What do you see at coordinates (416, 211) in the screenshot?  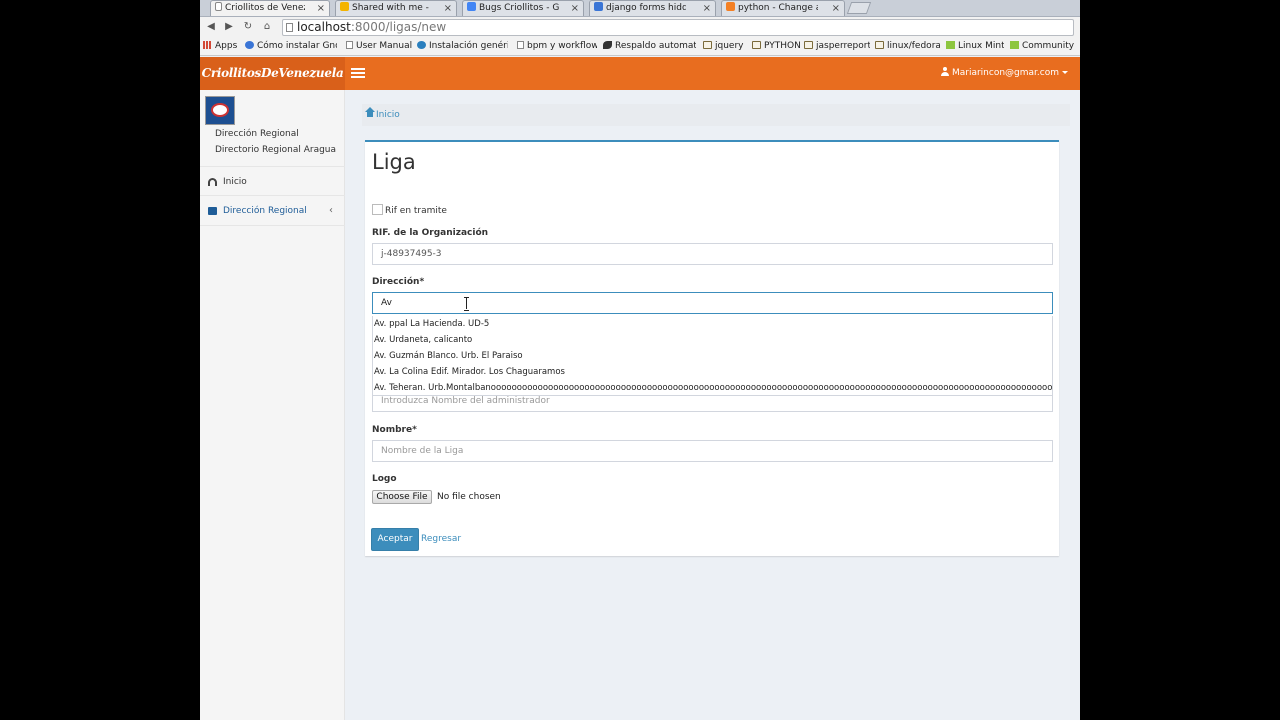 I see `rif-tramite-label: Rif en tramite` at bounding box center [416, 211].